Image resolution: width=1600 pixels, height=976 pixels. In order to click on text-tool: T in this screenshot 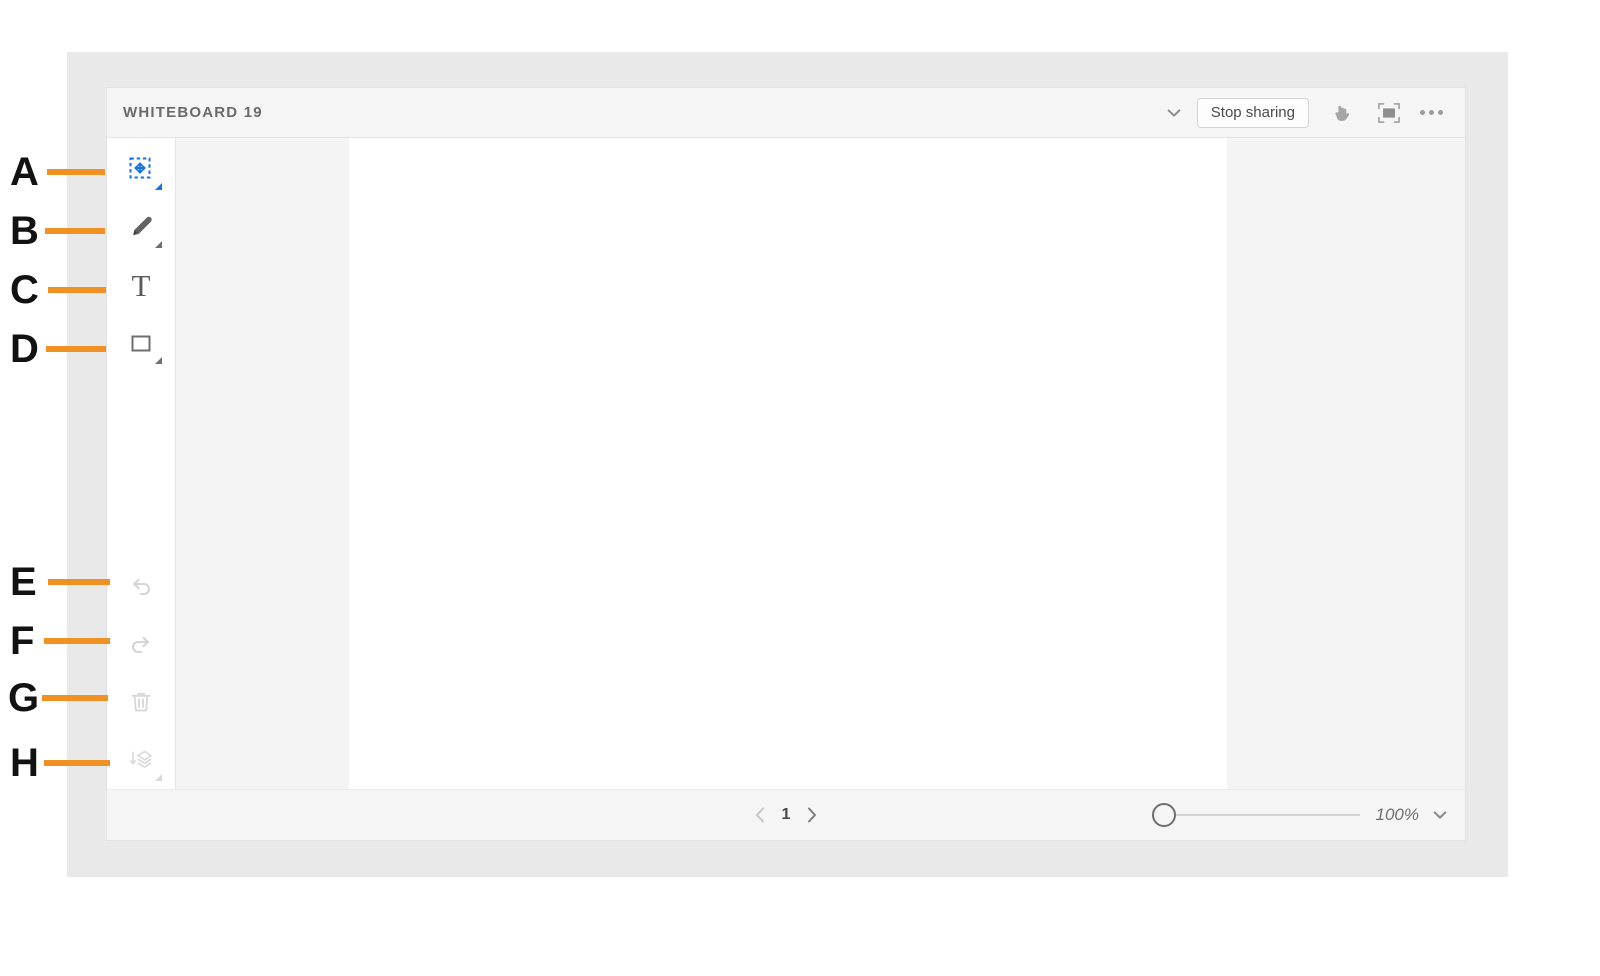, I will do `click(141, 285)`.